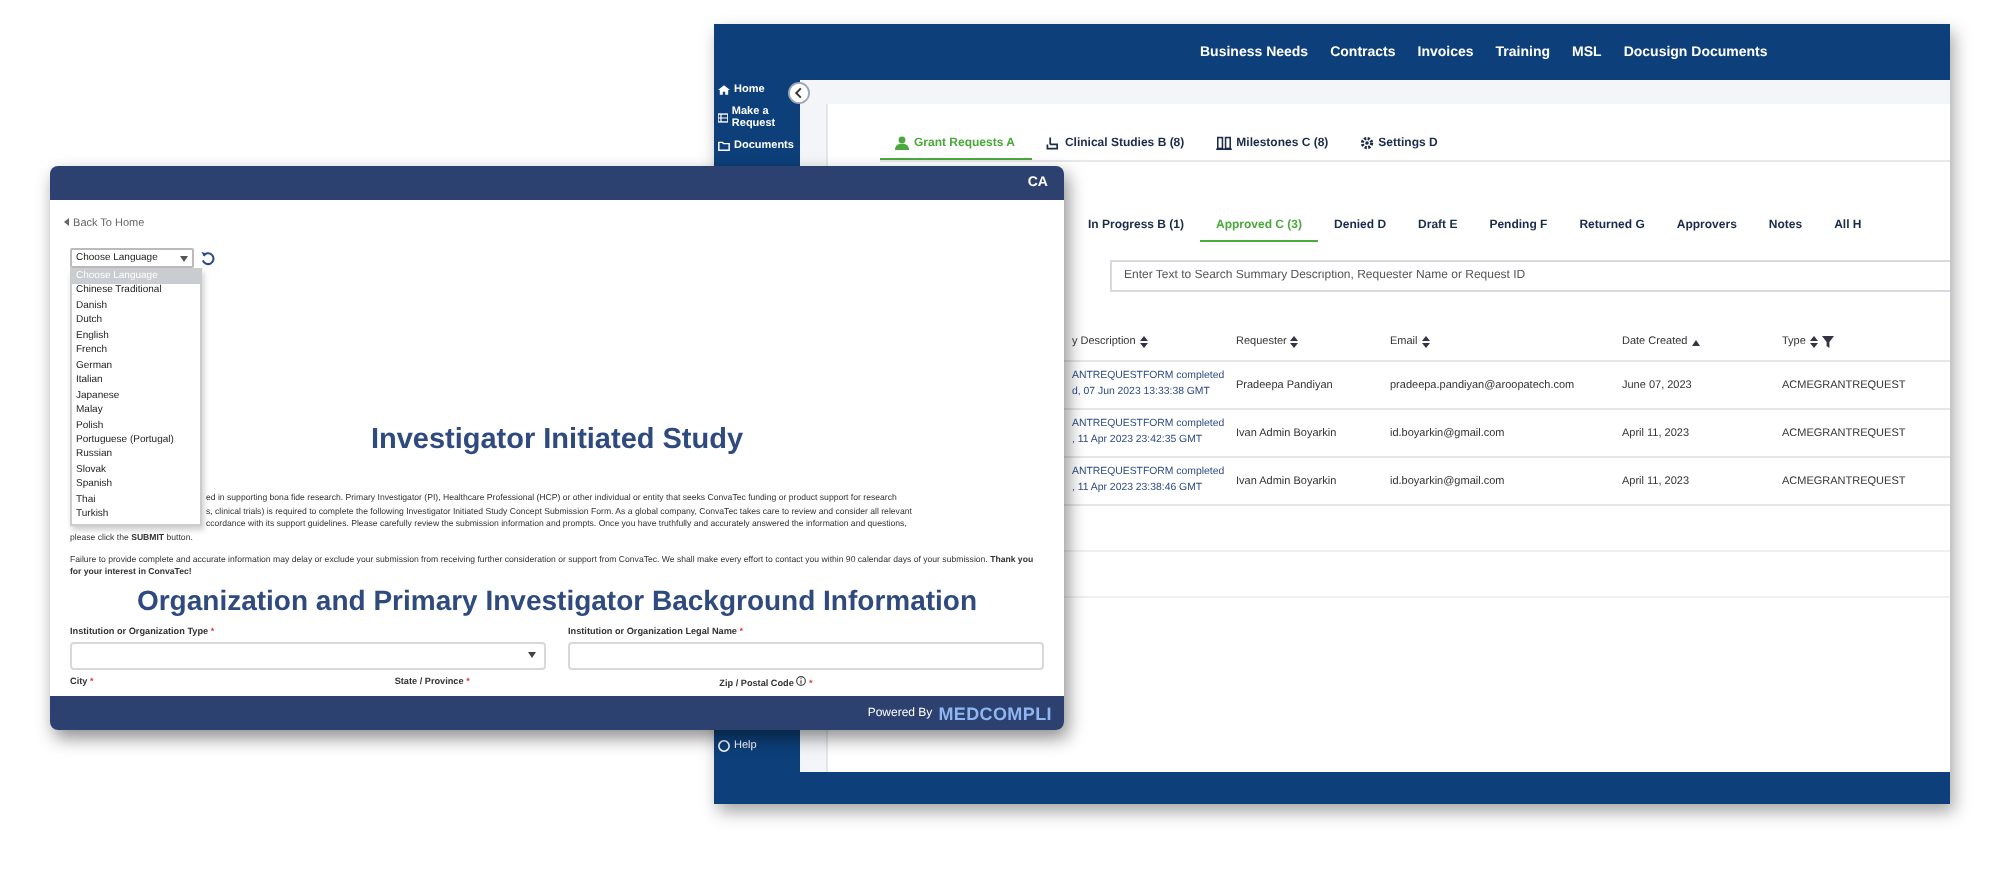  Describe the element at coordinates (557, 440) in the screenshot. I see `page-heading: Investigator Initiated Study` at that location.